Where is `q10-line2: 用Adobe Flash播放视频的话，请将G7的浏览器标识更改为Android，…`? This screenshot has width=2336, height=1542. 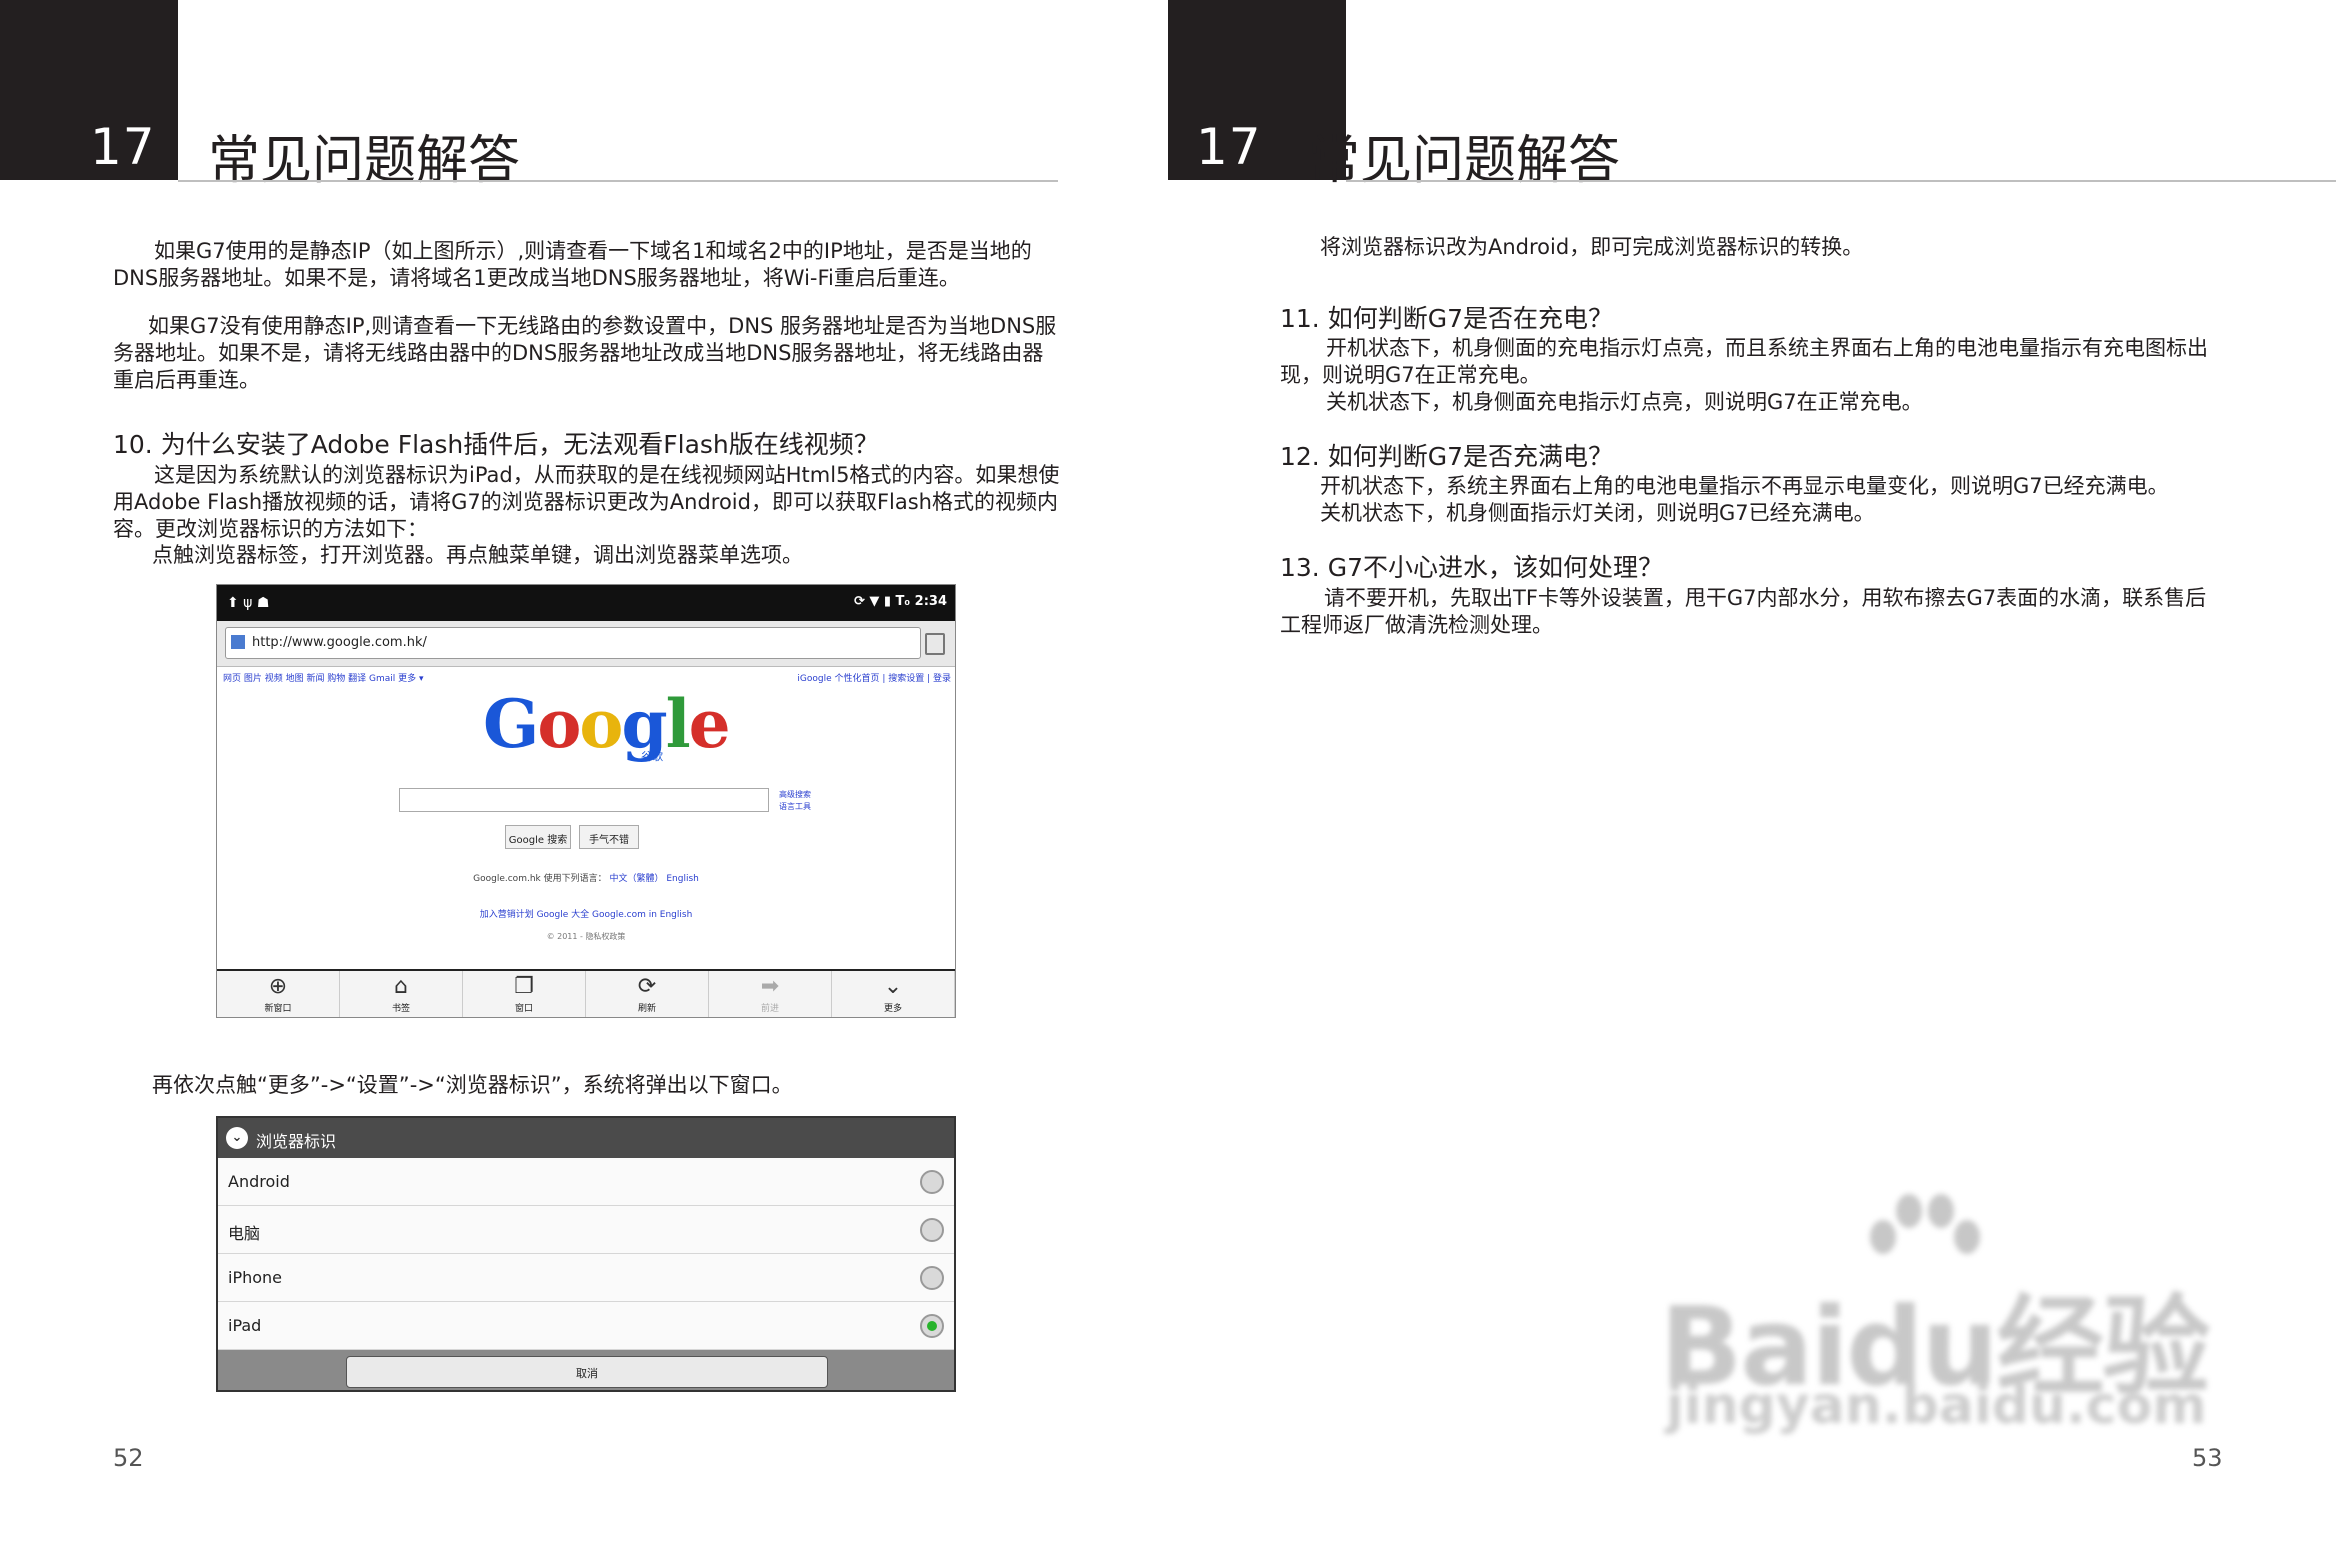 q10-line2: 用Adobe Flash播放视频的话，请将G7的浏览器标识更改为Android，… is located at coordinates (585, 502).